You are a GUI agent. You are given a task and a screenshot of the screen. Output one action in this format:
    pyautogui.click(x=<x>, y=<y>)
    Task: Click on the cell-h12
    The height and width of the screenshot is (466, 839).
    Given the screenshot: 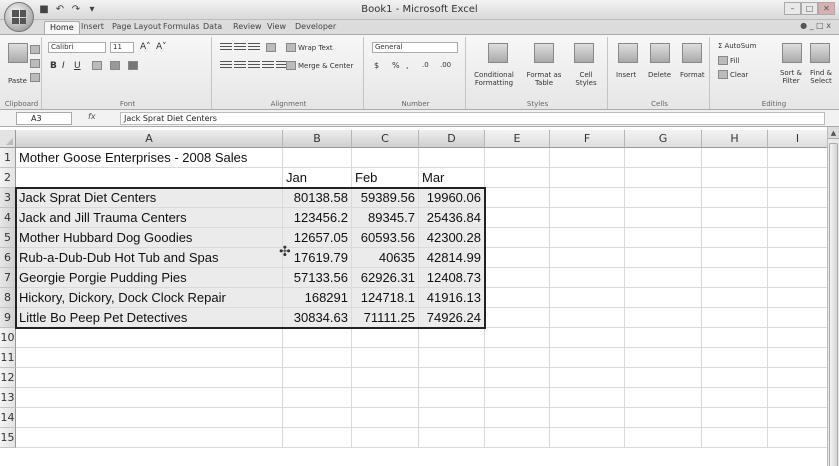 What is the action you would take?
    pyautogui.click(x=735, y=378)
    